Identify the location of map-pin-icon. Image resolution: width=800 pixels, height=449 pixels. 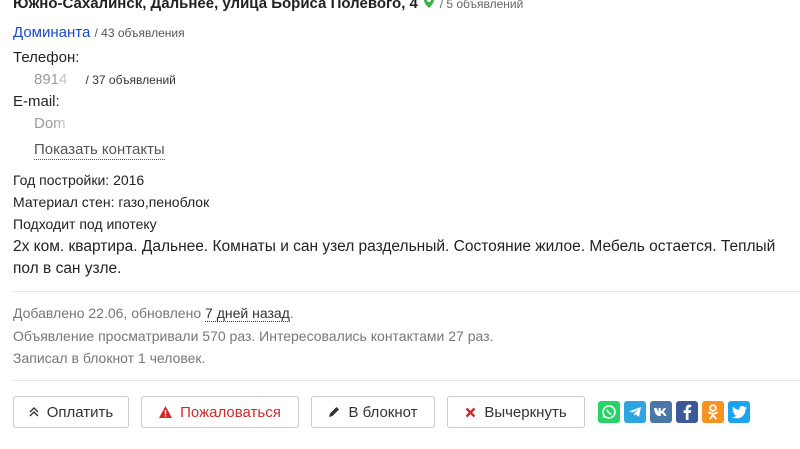
(431, 5).